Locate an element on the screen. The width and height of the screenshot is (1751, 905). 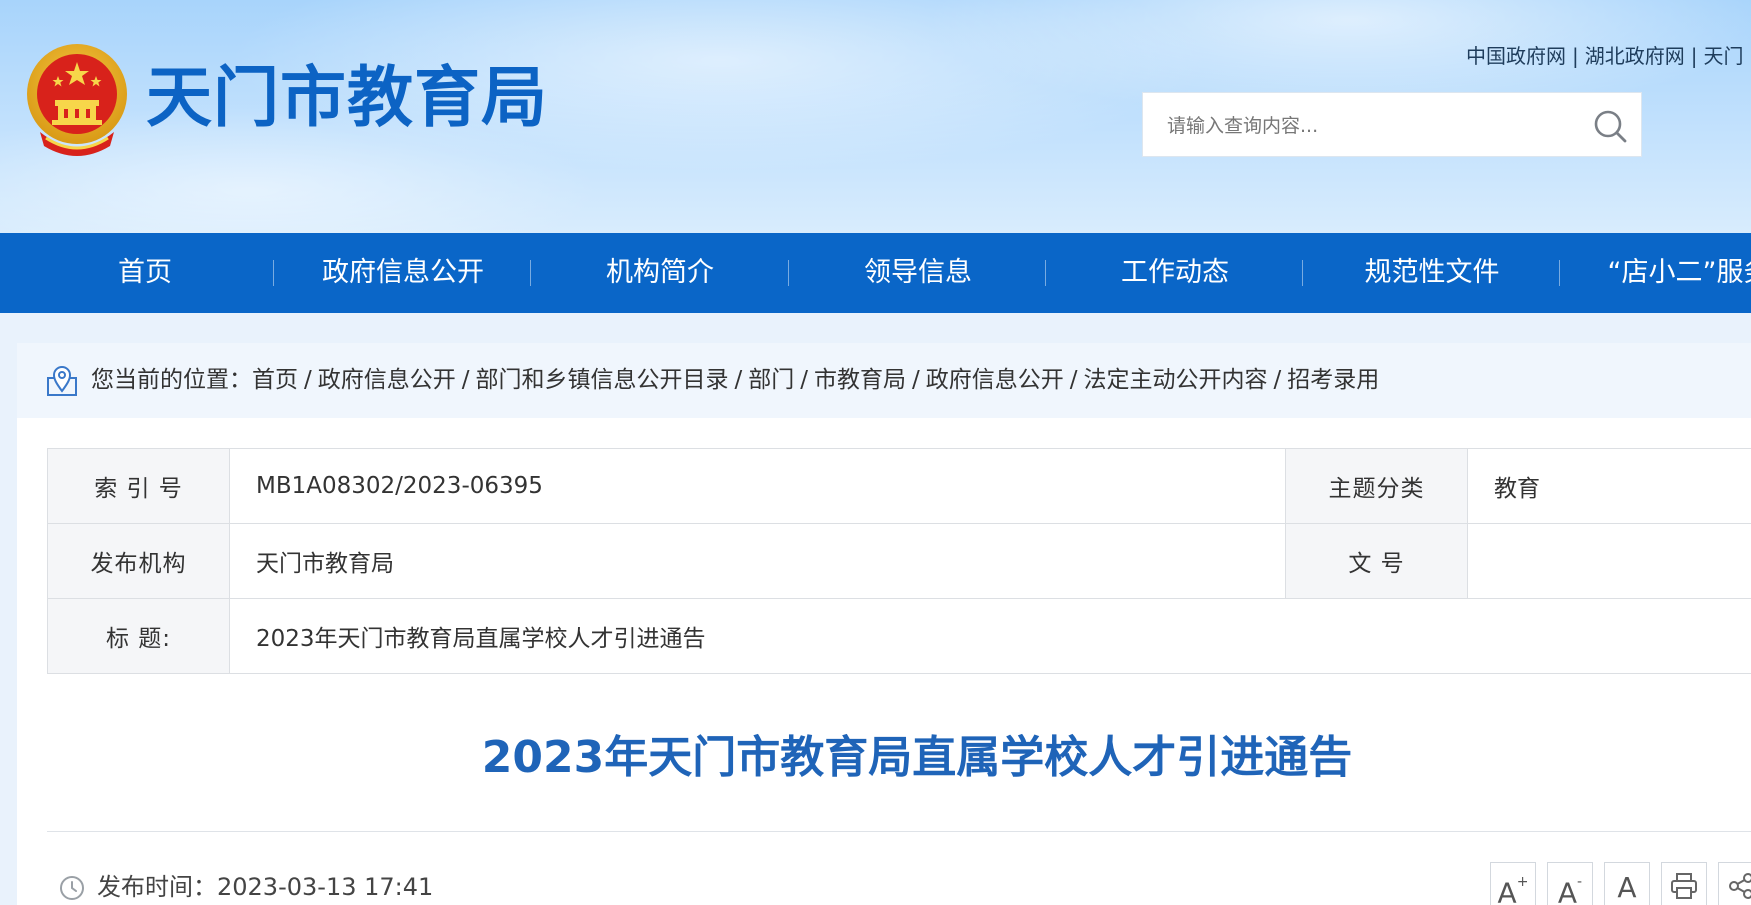
nav-item-regulations: 规范性文件 is located at coordinates (1432, 273).